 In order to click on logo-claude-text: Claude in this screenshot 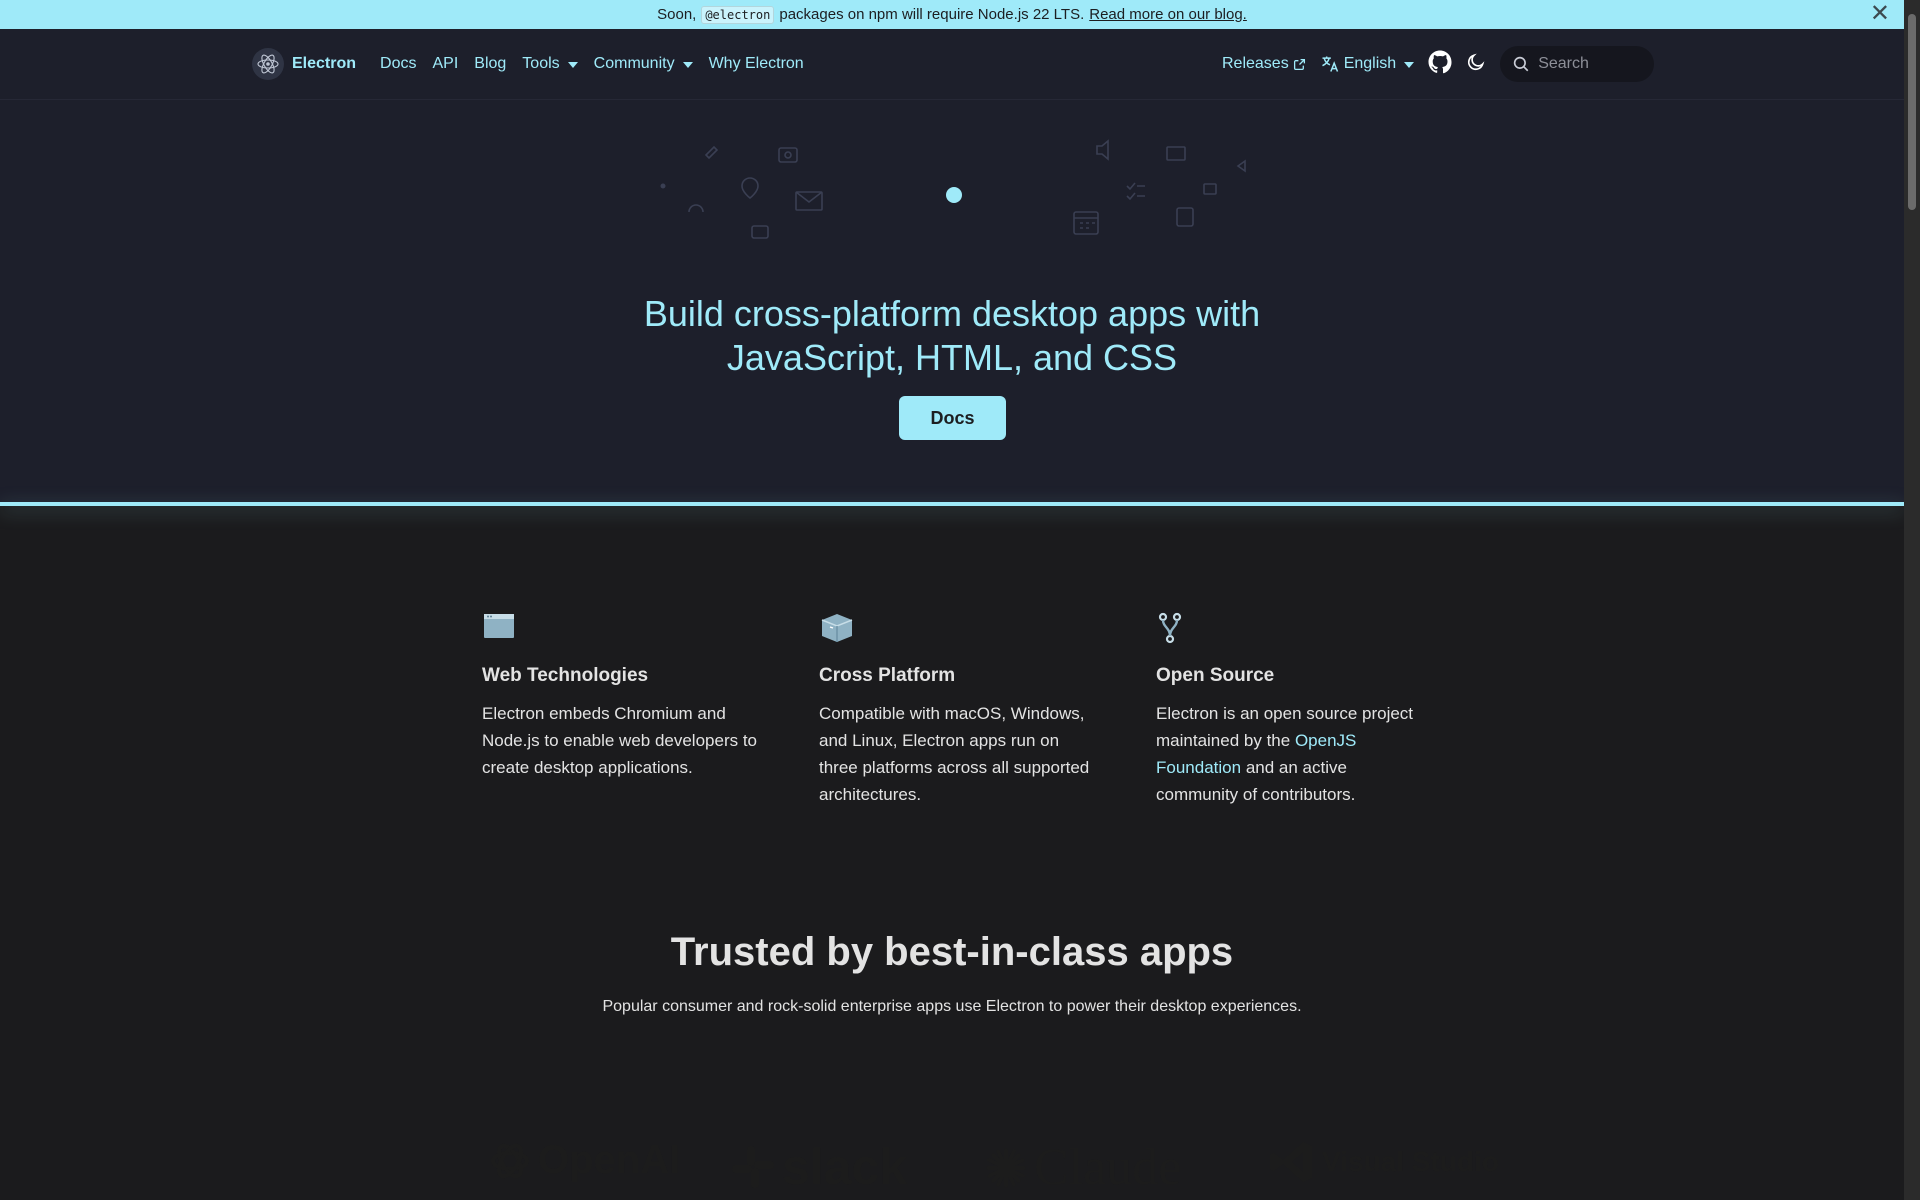, I will do `click(1108, 1167)`.